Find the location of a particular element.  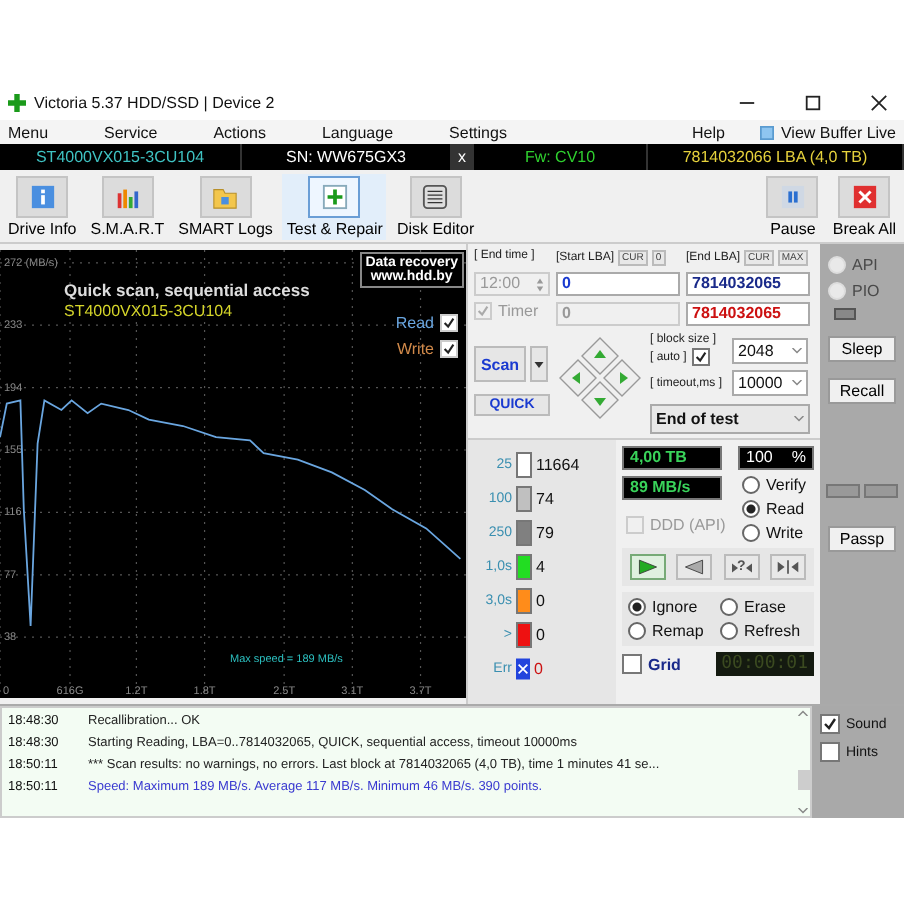

end-action-dropdown: End of test is located at coordinates (730, 419).